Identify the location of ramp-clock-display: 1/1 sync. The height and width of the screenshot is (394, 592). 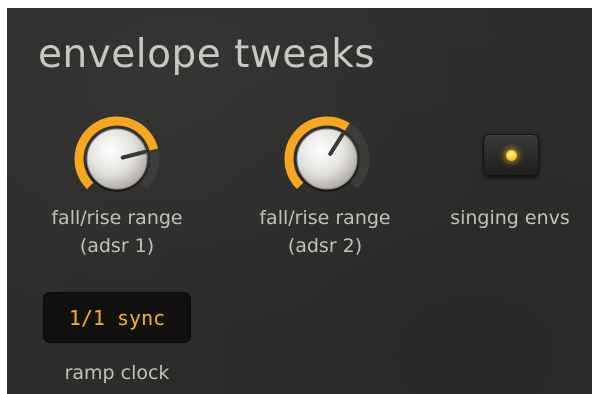
(117, 317).